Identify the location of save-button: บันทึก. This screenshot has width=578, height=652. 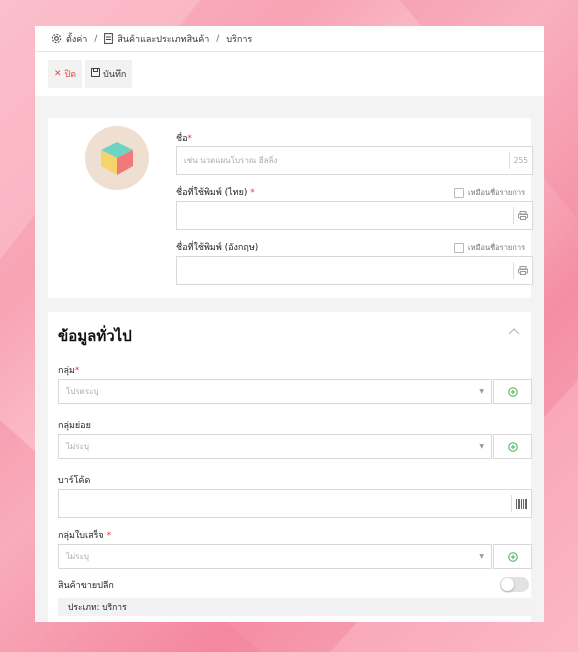
(109, 74).